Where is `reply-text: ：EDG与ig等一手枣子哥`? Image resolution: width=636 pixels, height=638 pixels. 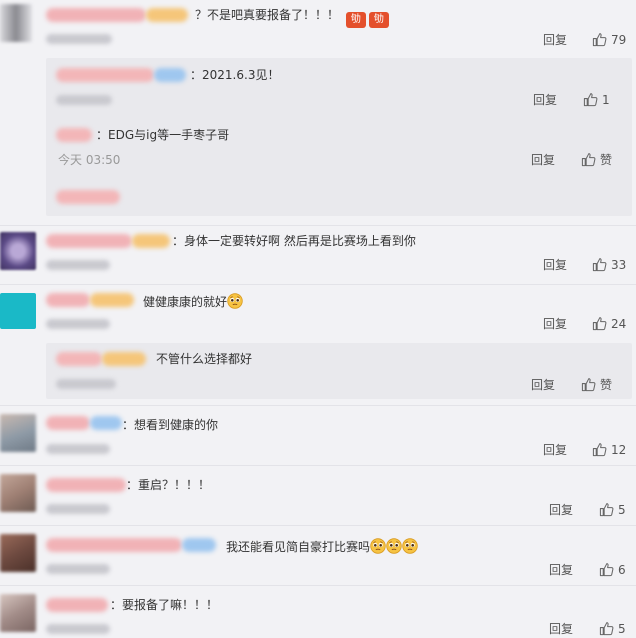
reply-text: ：EDG与ig等一手枣子哥 is located at coordinates (163, 135).